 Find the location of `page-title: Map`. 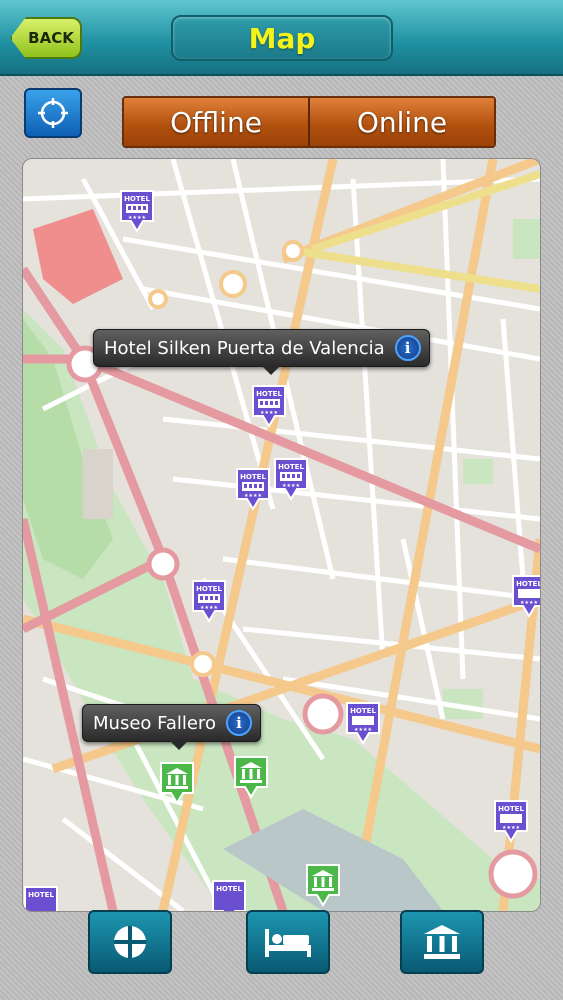

page-title: Map is located at coordinates (282, 38).